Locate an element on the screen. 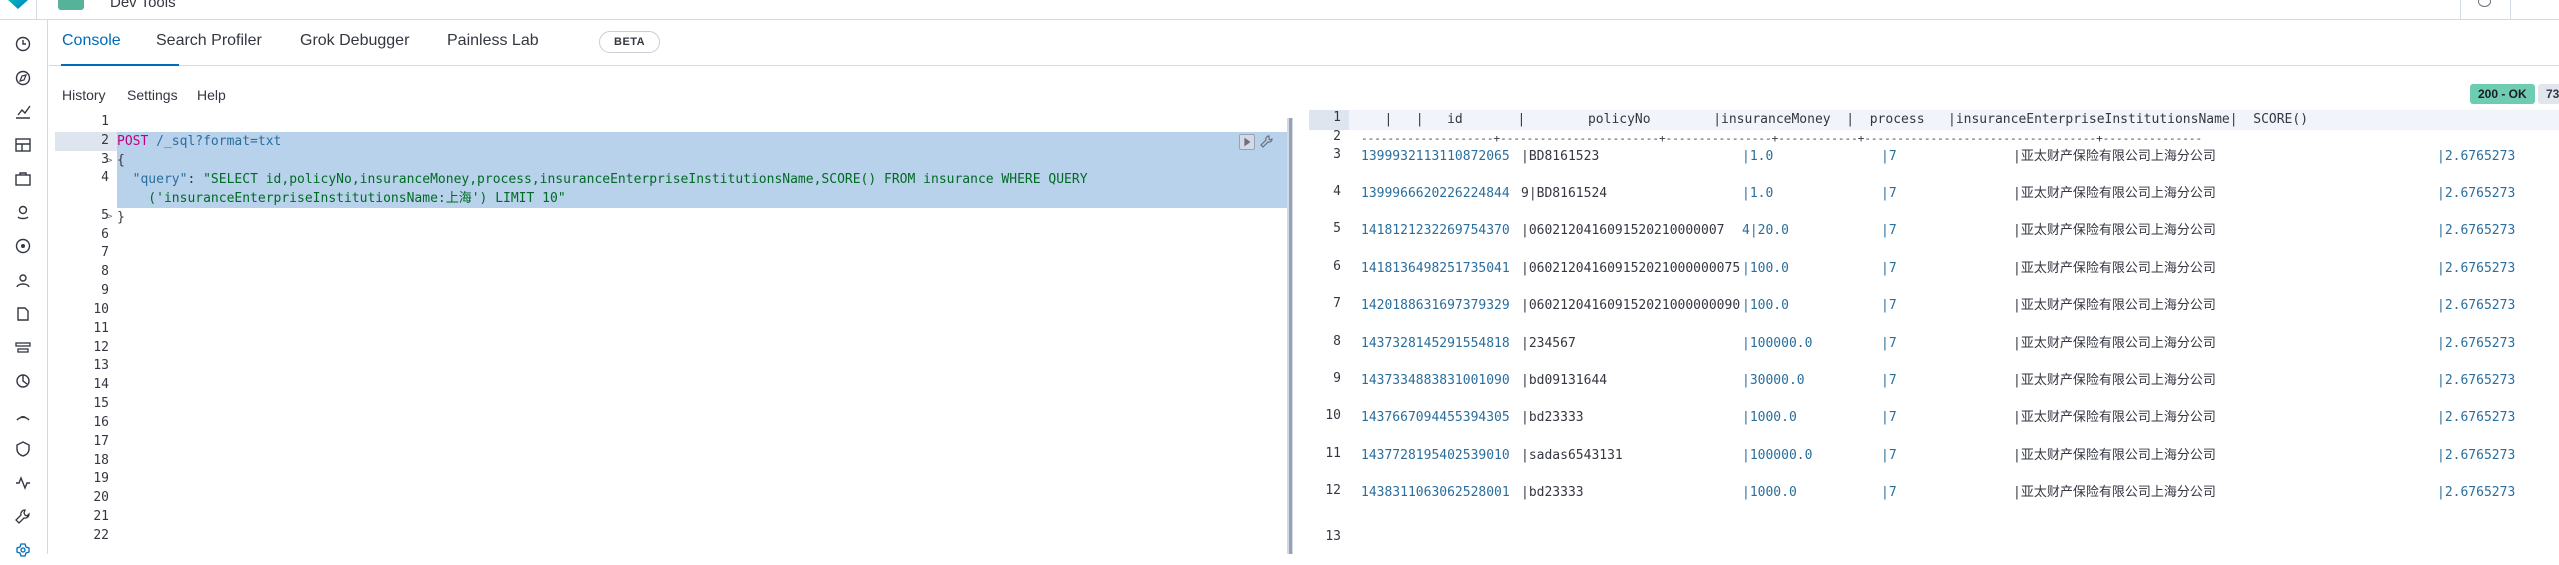  line-number: 2 is located at coordinates (1337, 136).